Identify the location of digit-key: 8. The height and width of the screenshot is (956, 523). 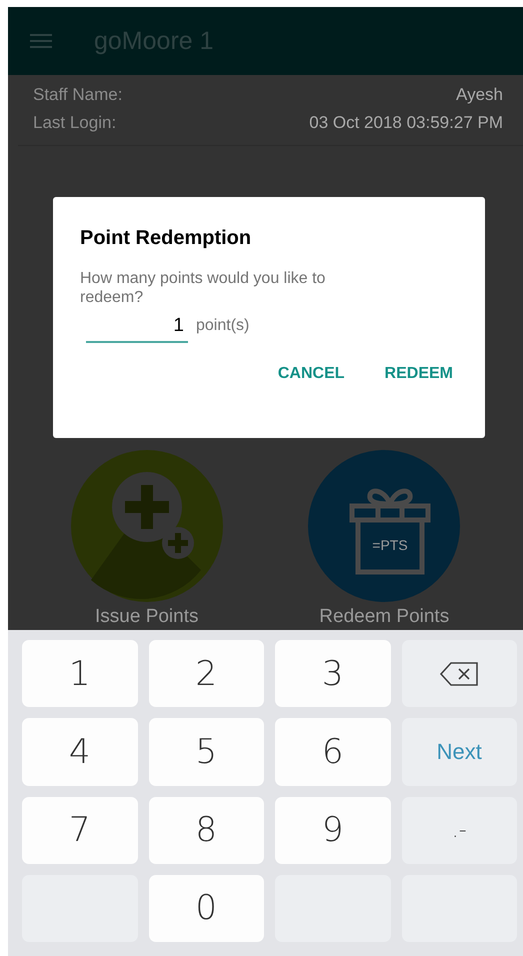
(206, 830).